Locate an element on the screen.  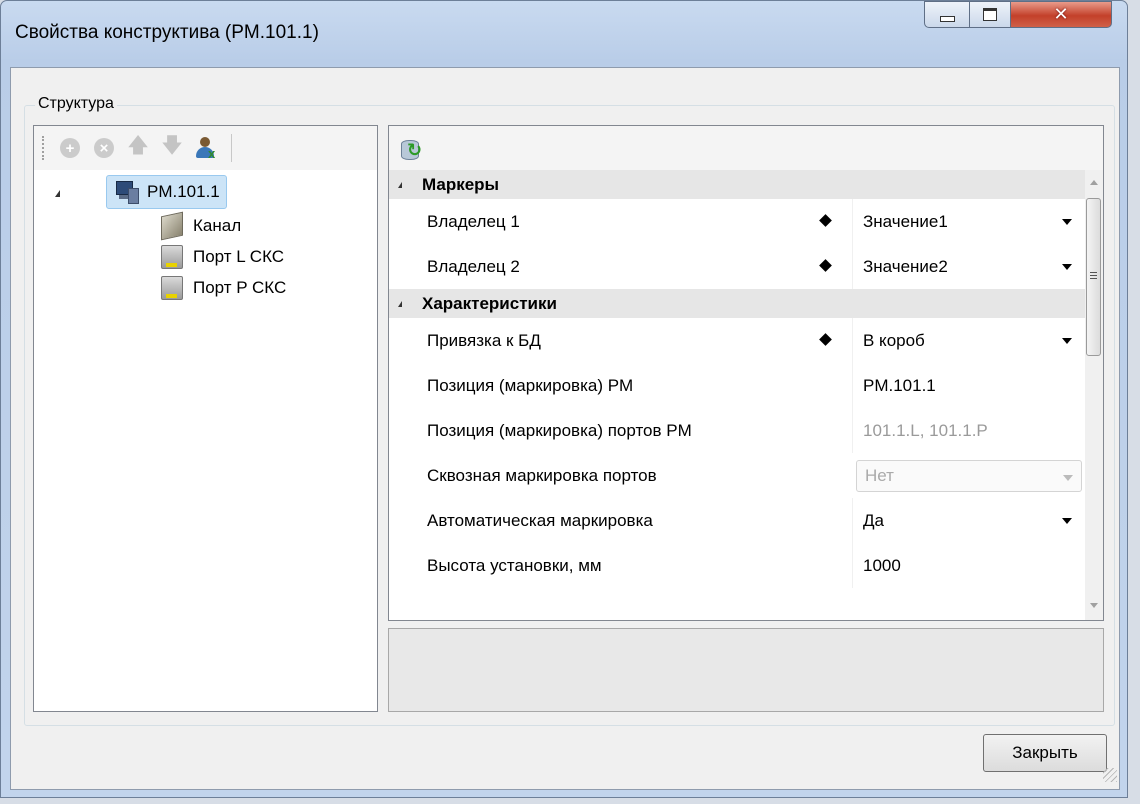
maximize-icon is located at coordinates (990, 14).